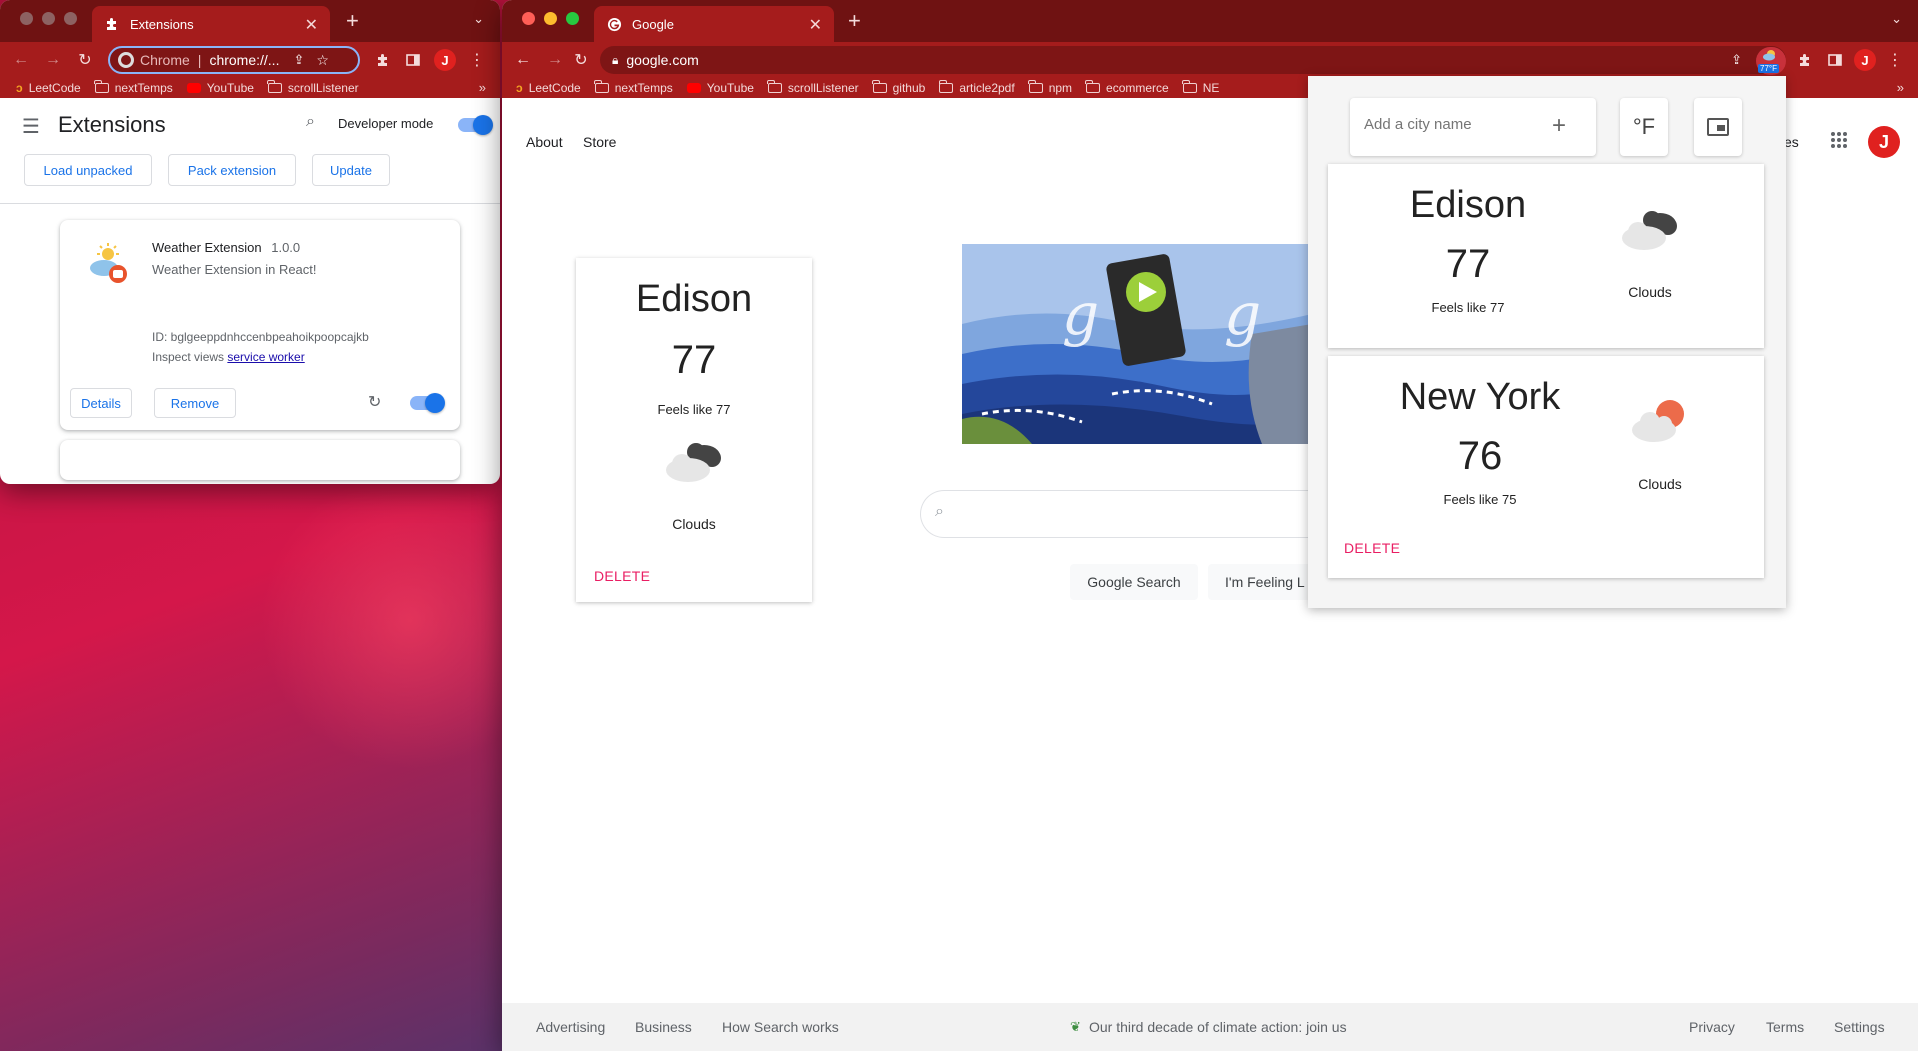 This screenshot has height=1051, width=1918. What do you see at coordinates (374, 402) in the screenshot?
I see `reload-extension-icon: ↻` at bounding box center [374, 402].